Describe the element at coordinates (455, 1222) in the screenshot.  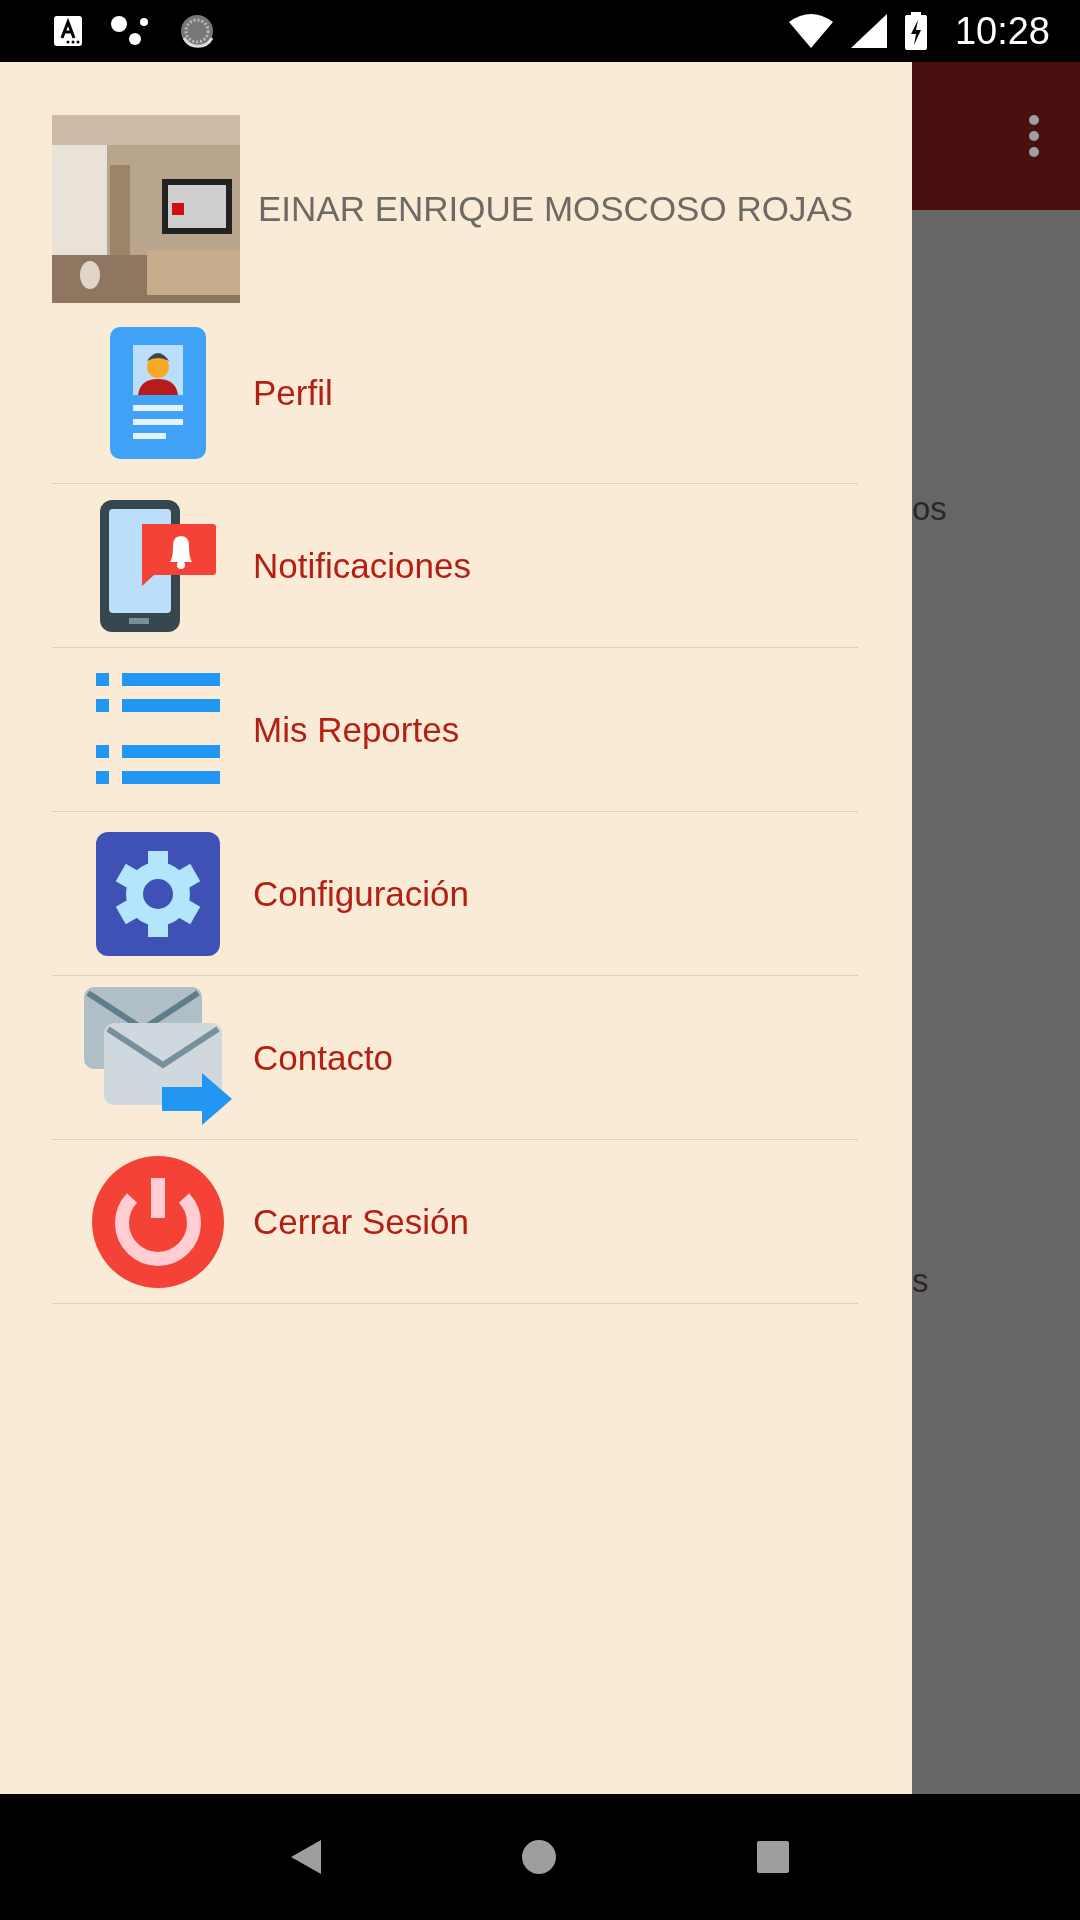
I see `menu-item: Cerrar Sesión` at that location.